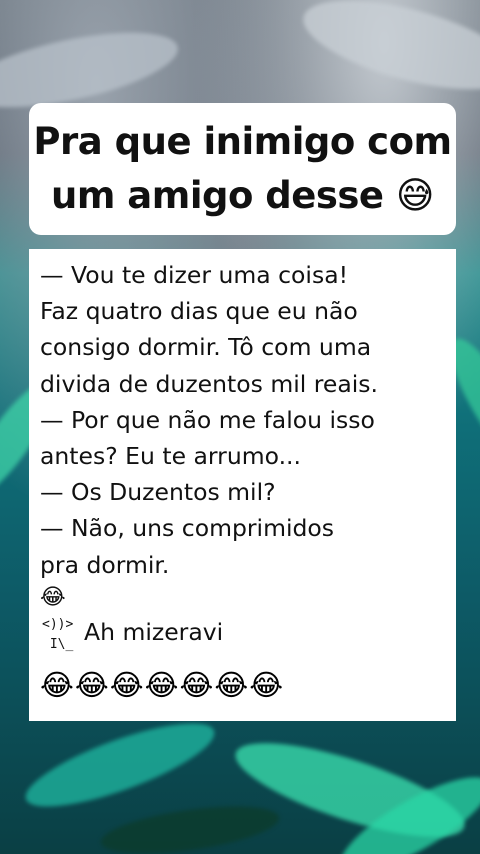  What do you see at coordinates (206, 347) in the screenshot?
I see `joke-line: consigo dormir. Tô com uma` at bounding box center [206, 347].